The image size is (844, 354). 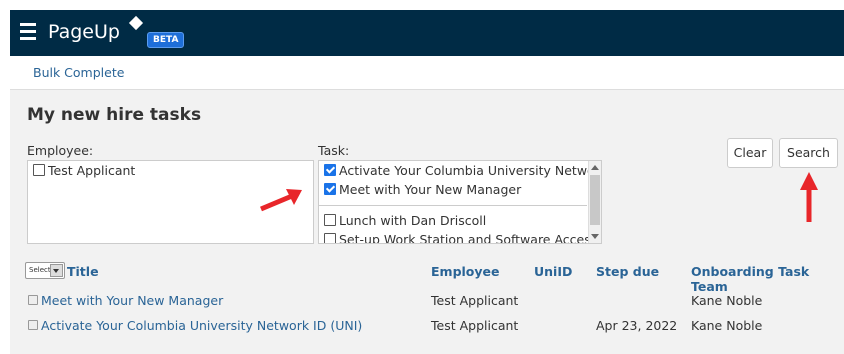 I want to click on task-option: Meet with Your New Manager, so click(x=422, y=189).